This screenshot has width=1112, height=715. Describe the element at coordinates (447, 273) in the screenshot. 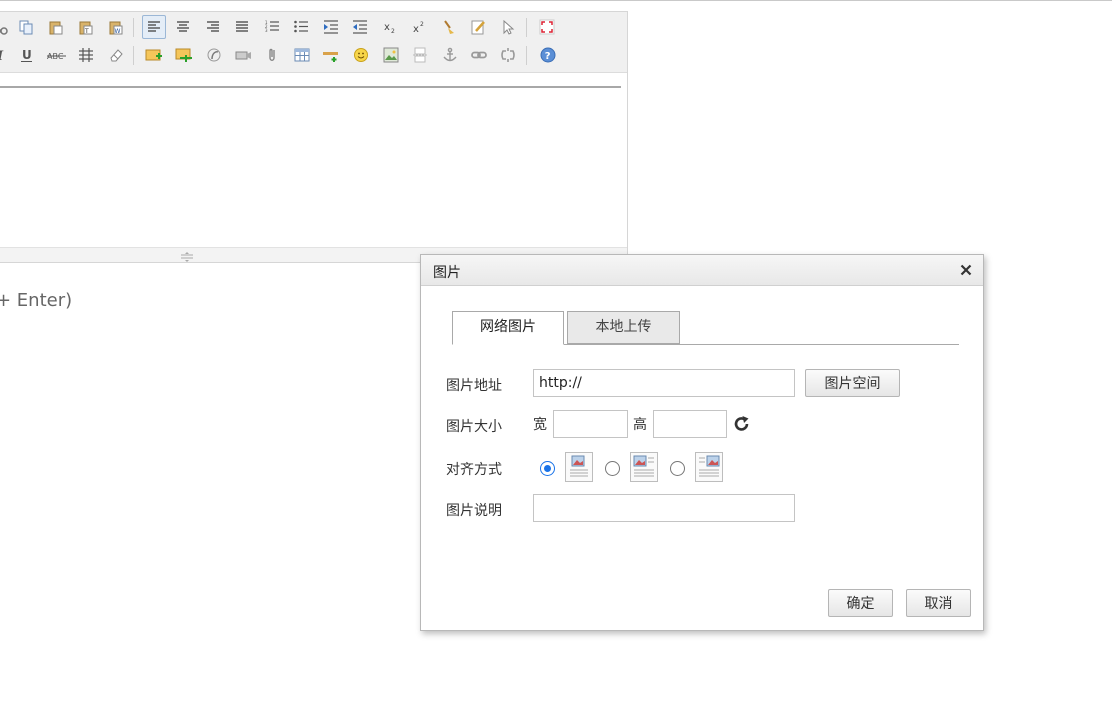

I see `dialog-title: 图片` at that location.